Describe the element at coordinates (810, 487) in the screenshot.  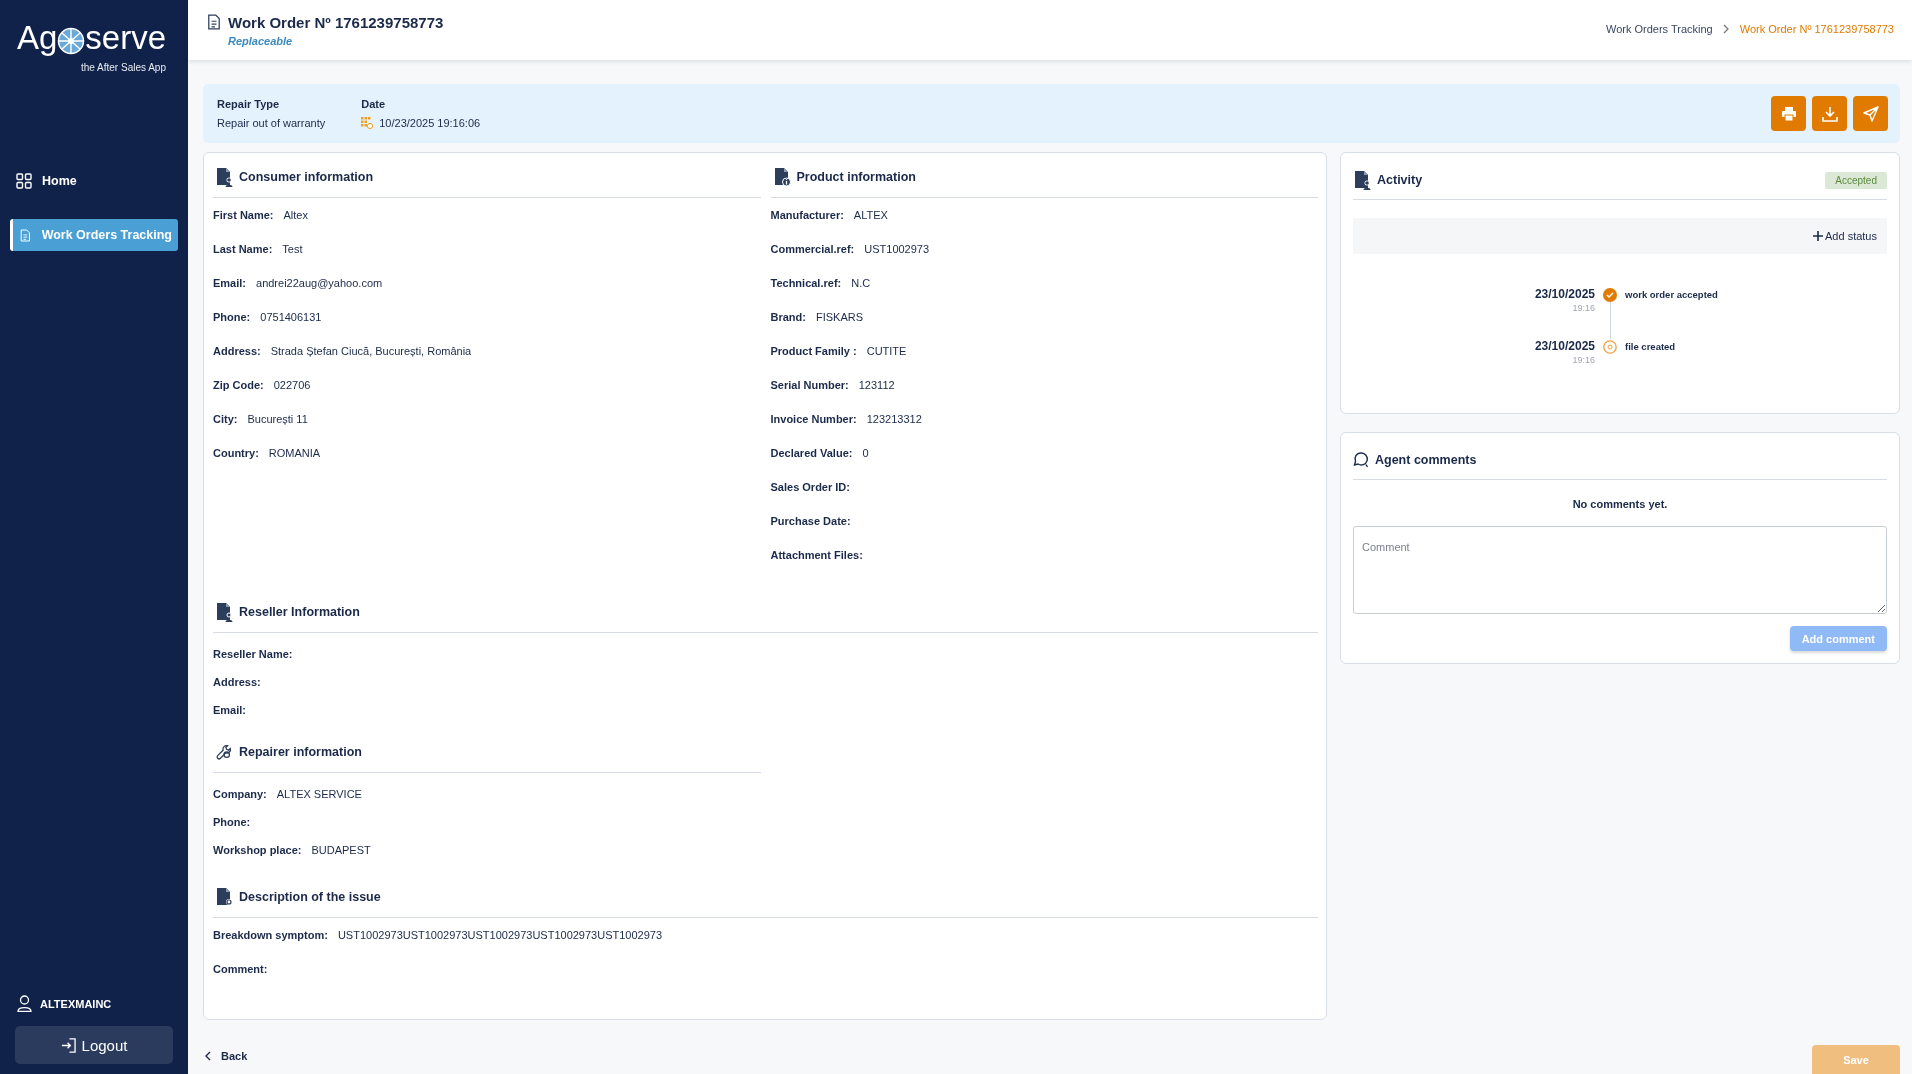
I see `field-label: Sales Order ID:` at that location.